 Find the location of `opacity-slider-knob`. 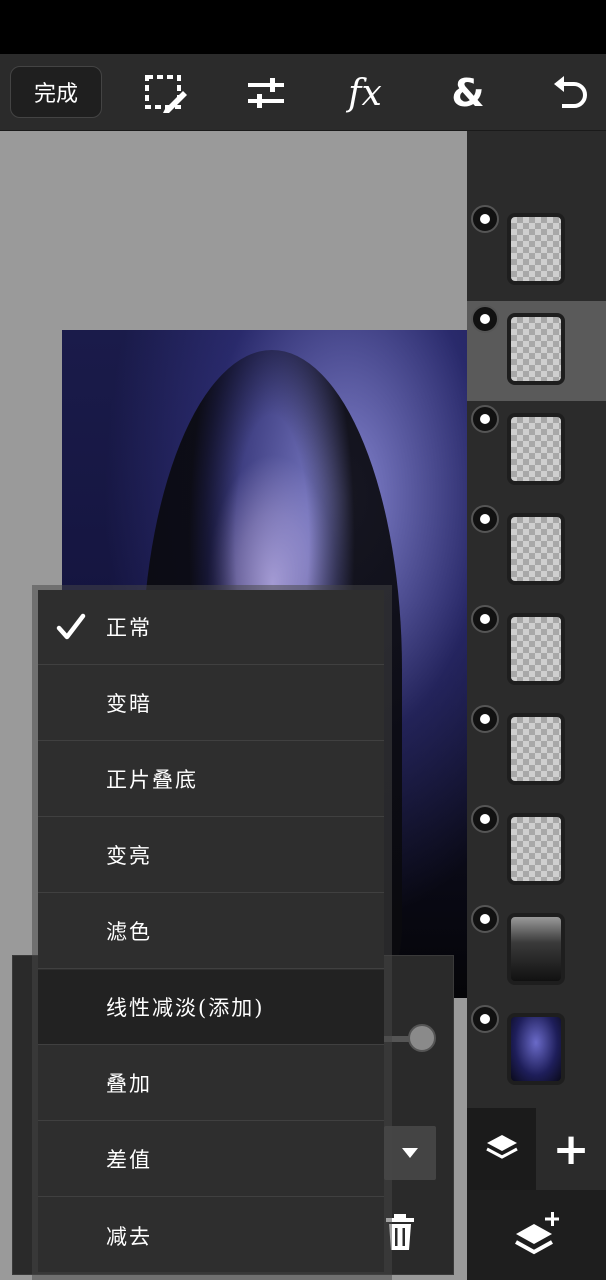

opacity-slider-knob is located at coordinates (422, 1038).